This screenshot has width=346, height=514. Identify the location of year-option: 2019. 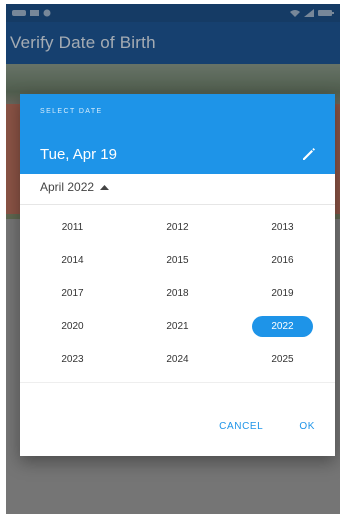
(282, 293).